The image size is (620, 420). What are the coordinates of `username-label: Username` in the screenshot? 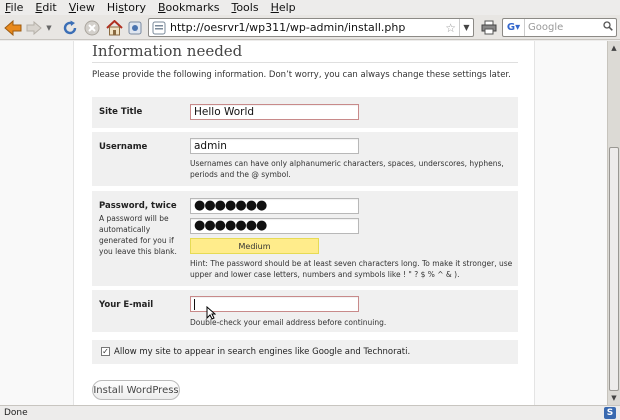 It's located at (123, 147).